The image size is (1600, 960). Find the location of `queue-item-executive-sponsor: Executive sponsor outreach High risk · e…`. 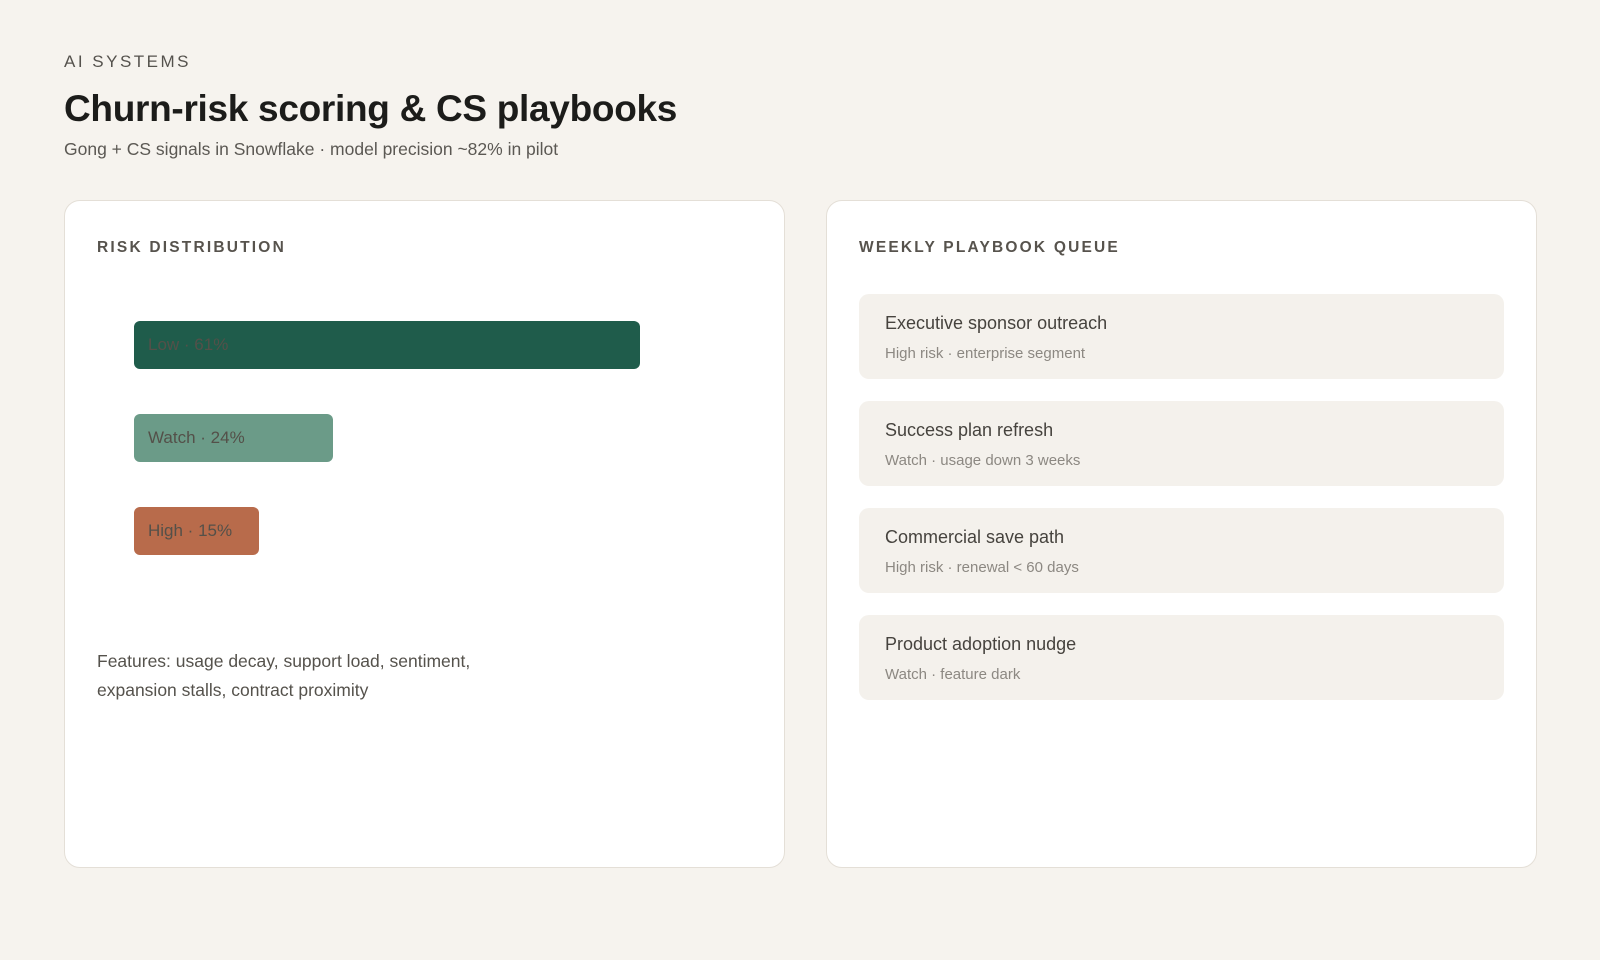

queue-item-executive-sponsor: Executive sponsor outreach High risk · e… is located at coordinates (1181, 336).